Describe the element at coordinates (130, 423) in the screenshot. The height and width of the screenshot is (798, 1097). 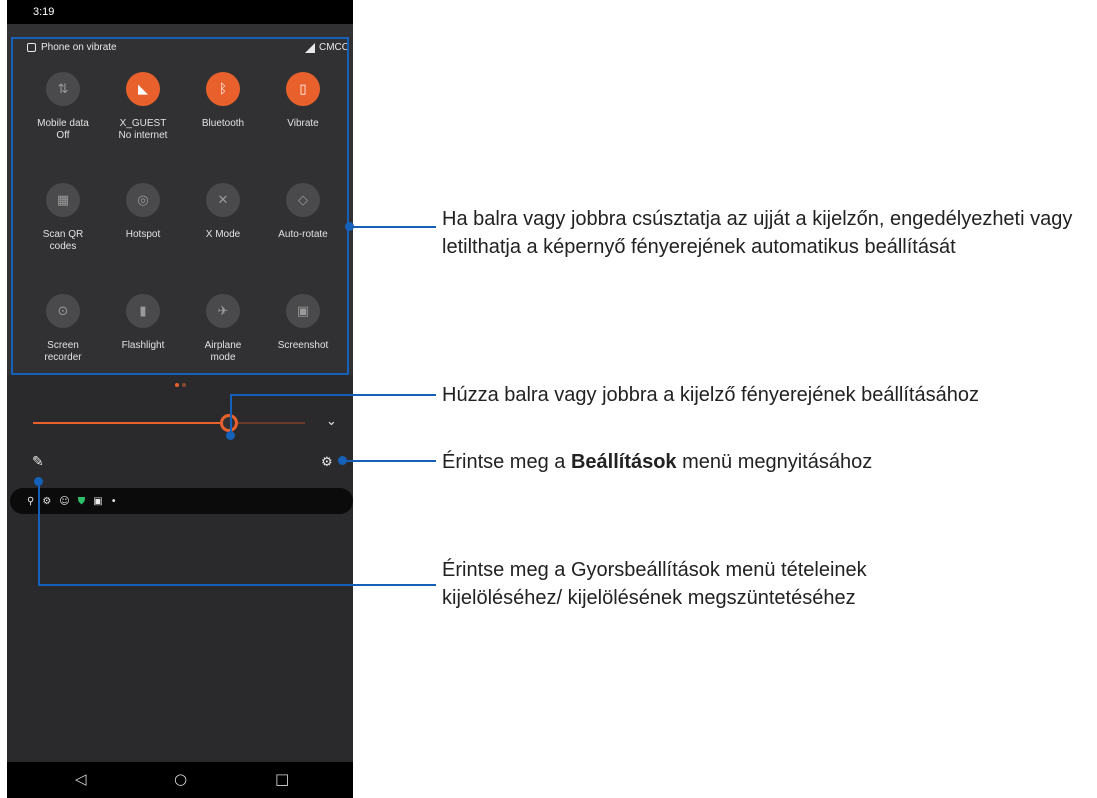
I see `brightness-slider-fill` at that location.